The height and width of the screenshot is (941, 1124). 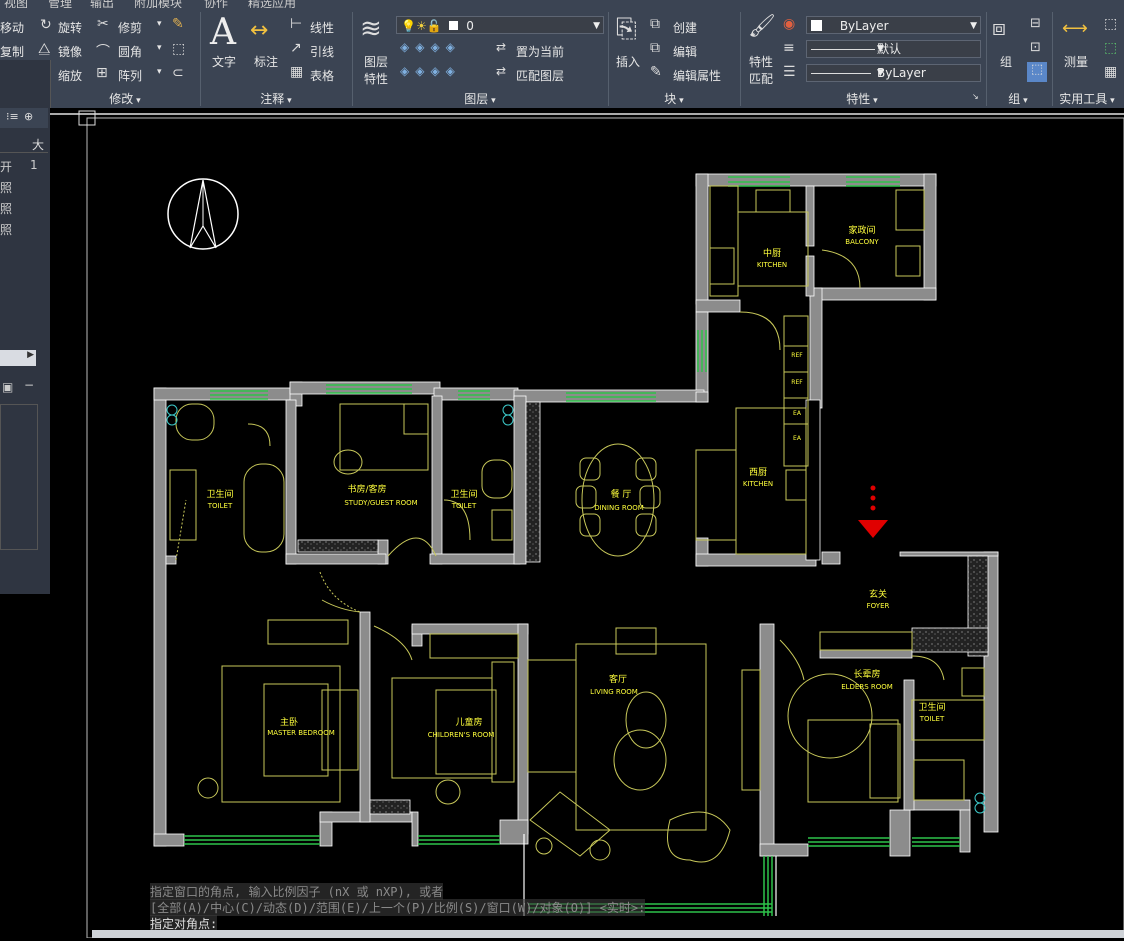 What do you see at coordinates (24, 84) in the screenshot?
I see `palette-header` at bounding box center [24, 84].